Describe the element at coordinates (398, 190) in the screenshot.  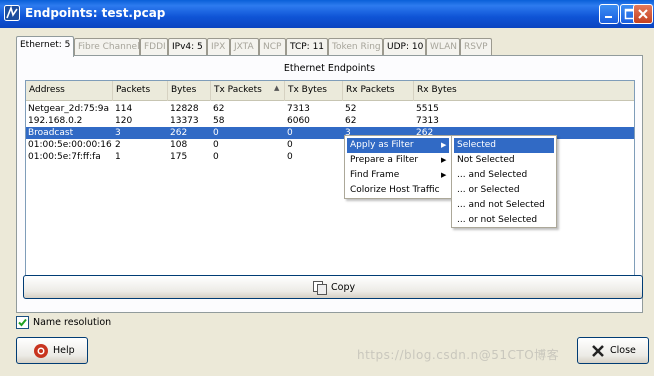
I see `menu-item-colorize-host-traffic: Colorize Host Traffic` at that location.